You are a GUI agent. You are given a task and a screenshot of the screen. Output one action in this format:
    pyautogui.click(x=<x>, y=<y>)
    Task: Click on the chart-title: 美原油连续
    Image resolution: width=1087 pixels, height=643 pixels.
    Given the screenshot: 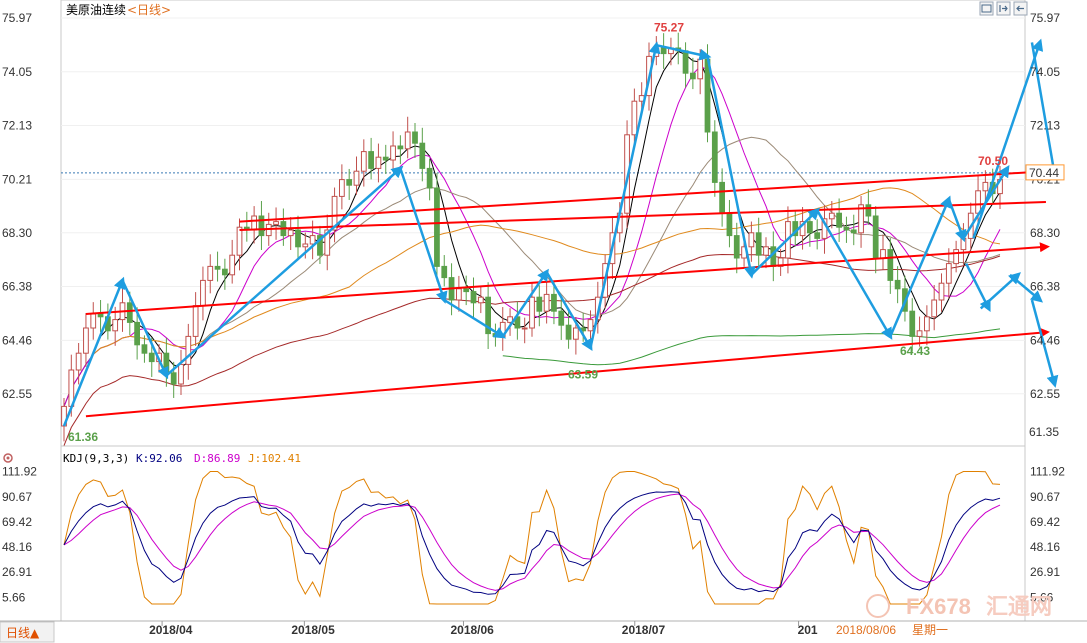 What is the action you would take?
    pyautogui.click(x=96, y=9)
    